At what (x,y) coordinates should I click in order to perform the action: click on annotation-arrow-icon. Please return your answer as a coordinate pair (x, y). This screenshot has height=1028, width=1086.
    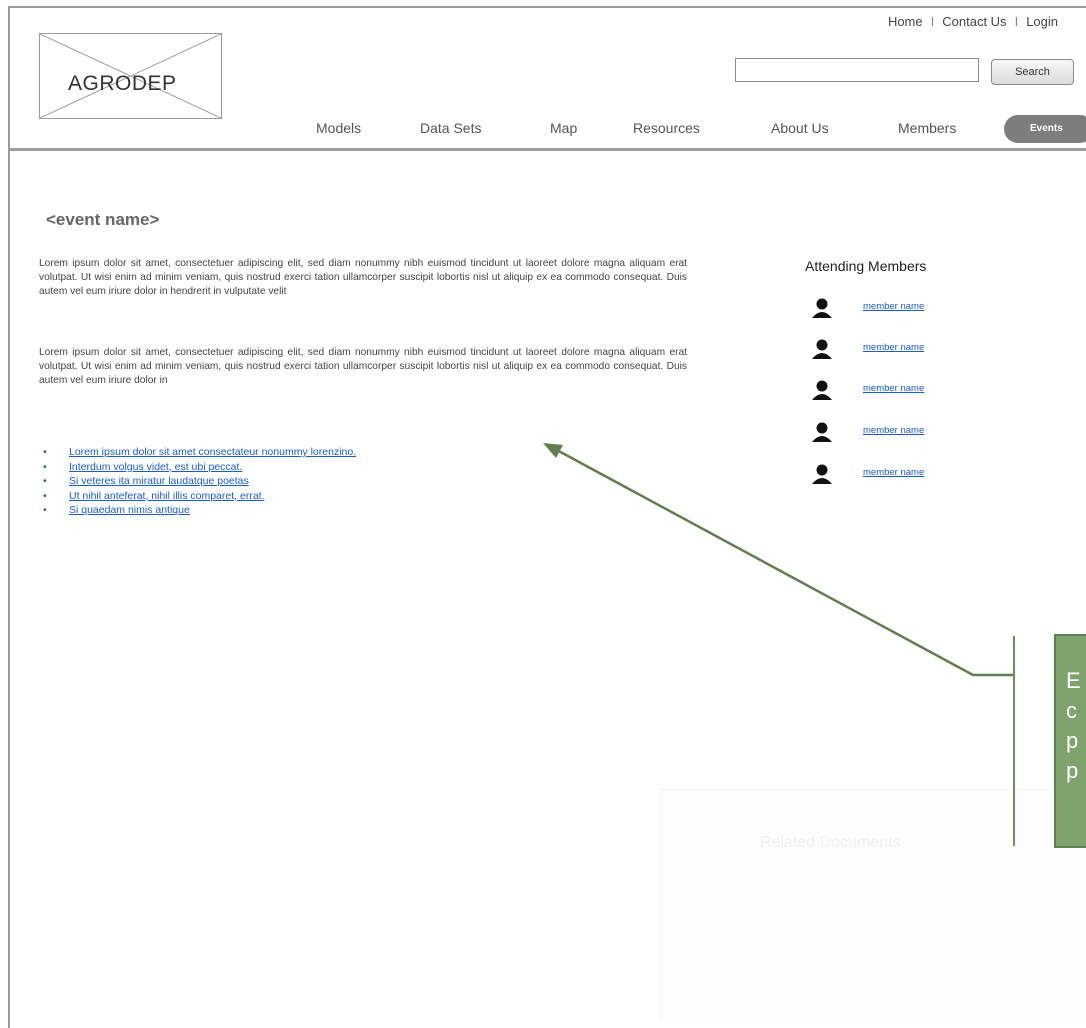
    Looking at the image, I should click on (778, 560).